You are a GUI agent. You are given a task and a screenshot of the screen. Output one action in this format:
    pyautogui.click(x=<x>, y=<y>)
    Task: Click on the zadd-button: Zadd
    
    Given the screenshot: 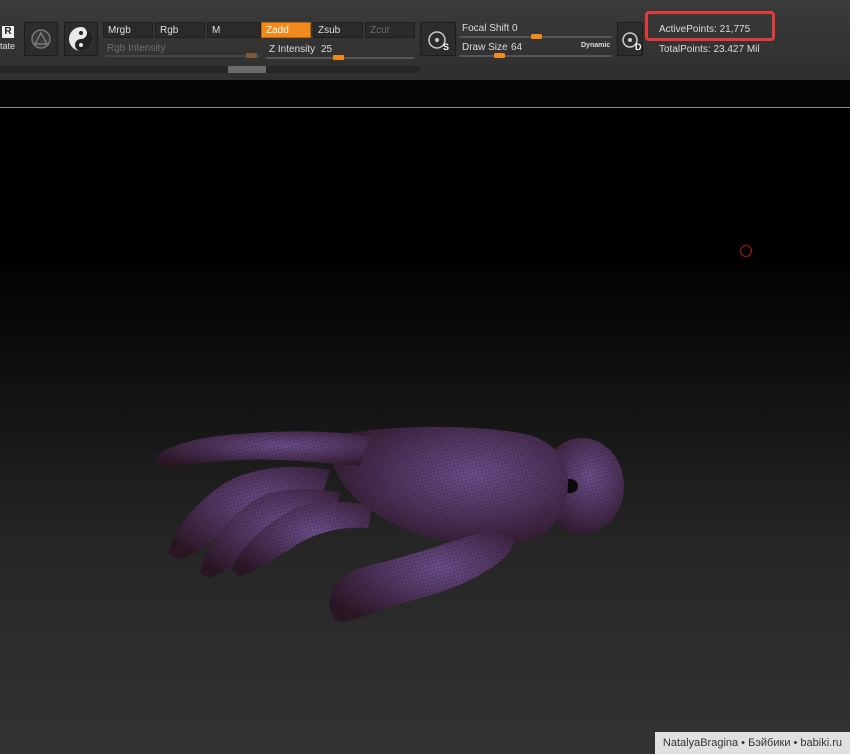 What is the action you would take?
    pyautogui.click(x=286, y=30)
    